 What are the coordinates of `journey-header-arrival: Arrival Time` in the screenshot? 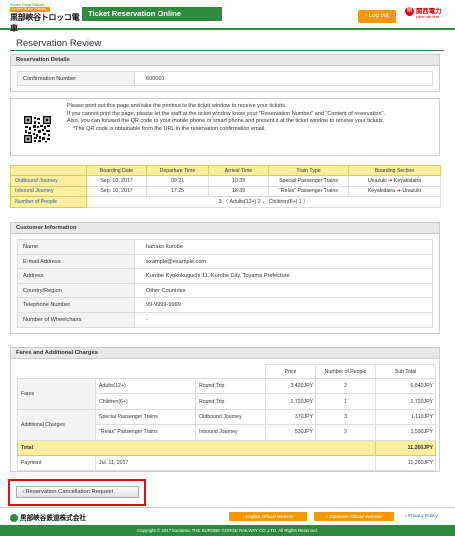 It's located at (238, 170).